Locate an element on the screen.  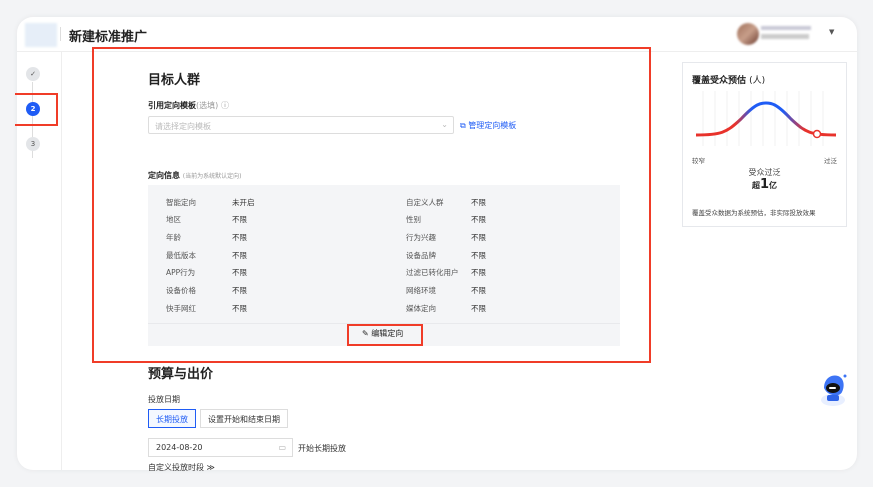
targeting-key: APP行为 is located at coordinates (181, 272).